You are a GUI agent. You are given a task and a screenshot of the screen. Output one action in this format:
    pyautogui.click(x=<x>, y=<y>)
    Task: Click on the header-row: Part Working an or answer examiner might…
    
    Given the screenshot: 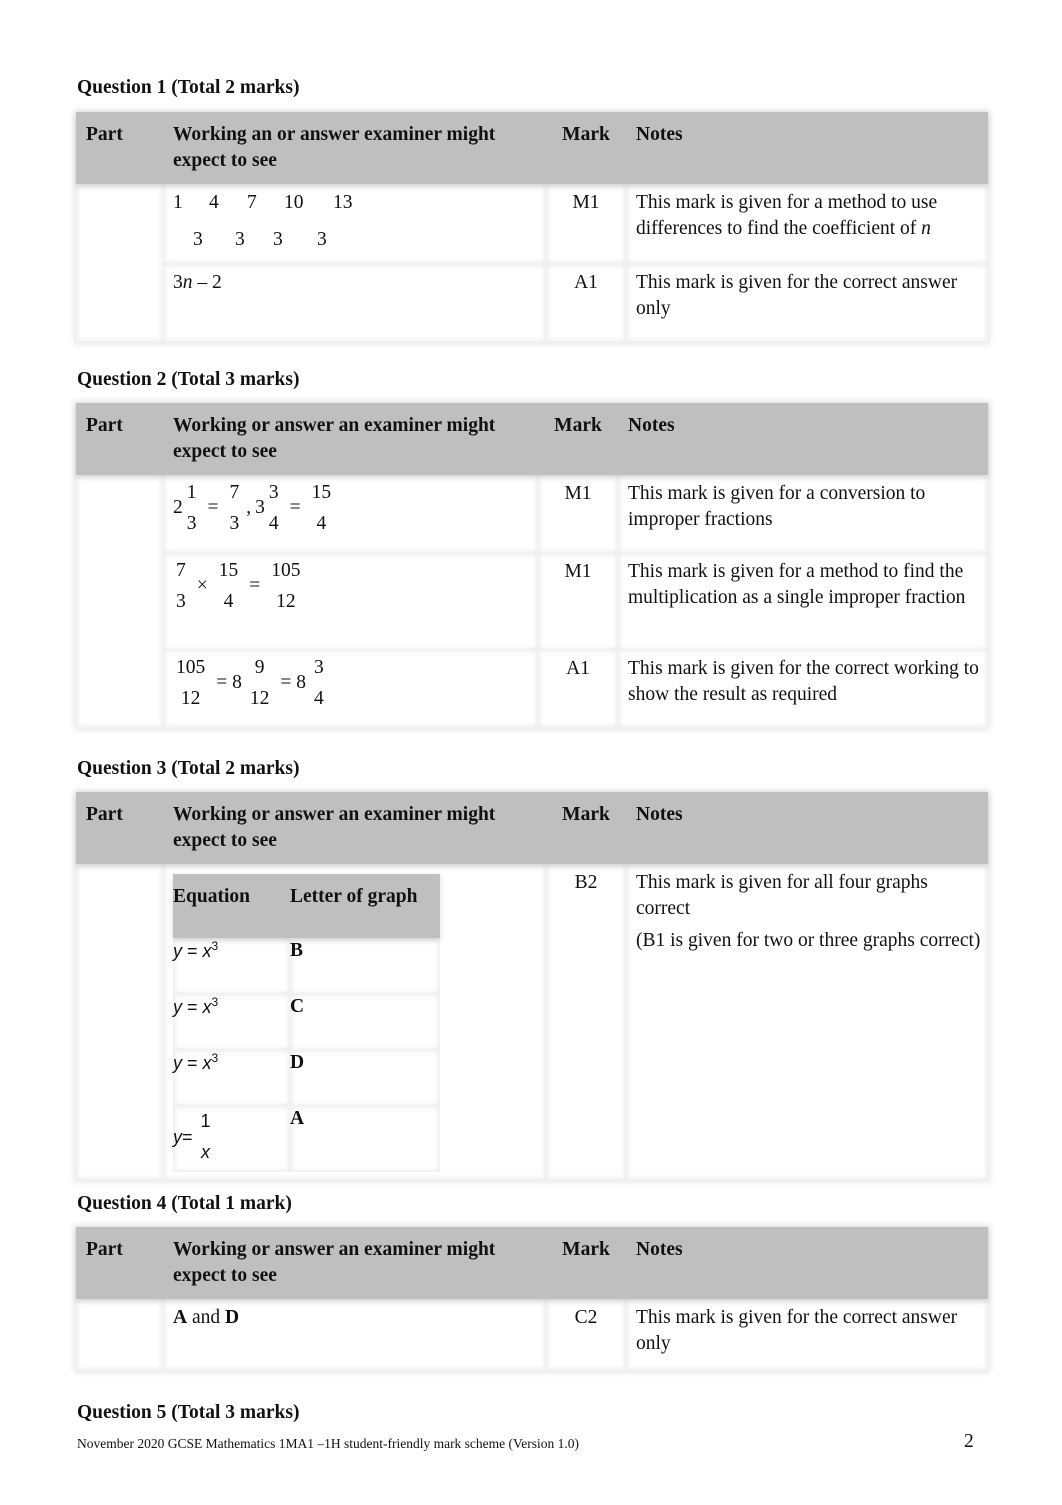 What is the action you would take?
    pyautogui.click(x=532, y=148)
    